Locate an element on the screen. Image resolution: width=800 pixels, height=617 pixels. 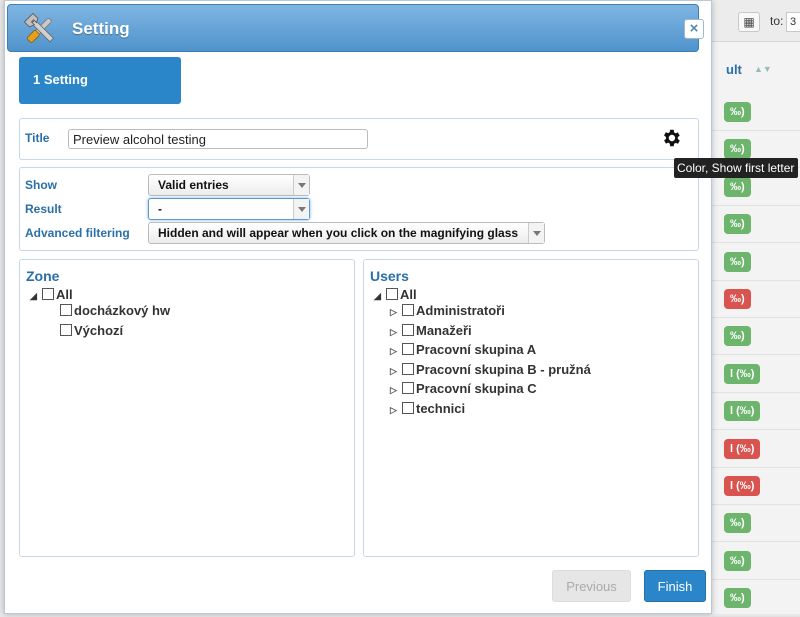
users-item-label: Pracovní skupina A is located at coordinates (476, 349).